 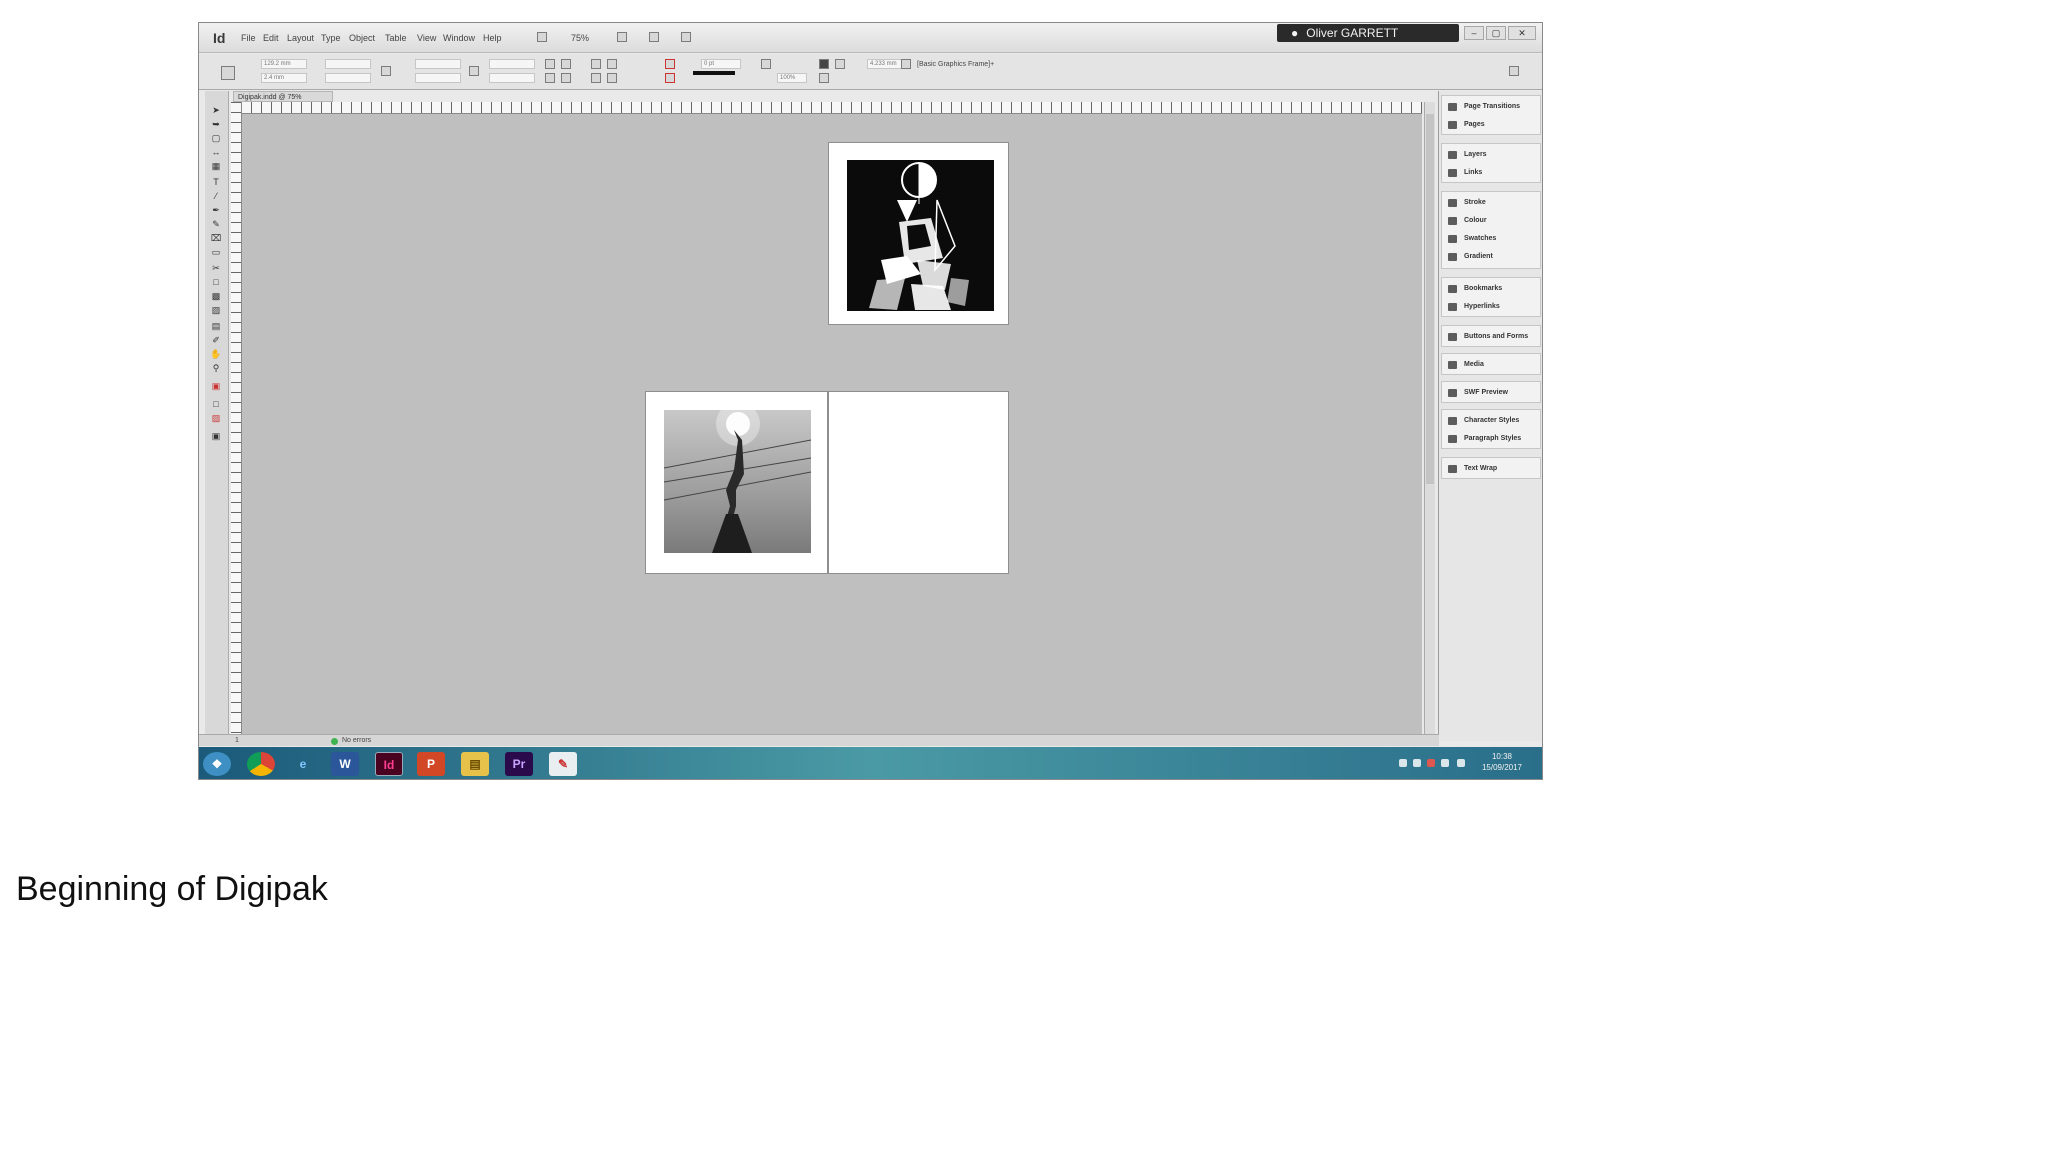 I want to click on tray-cloud-icon, so click(x=1417, y=763).